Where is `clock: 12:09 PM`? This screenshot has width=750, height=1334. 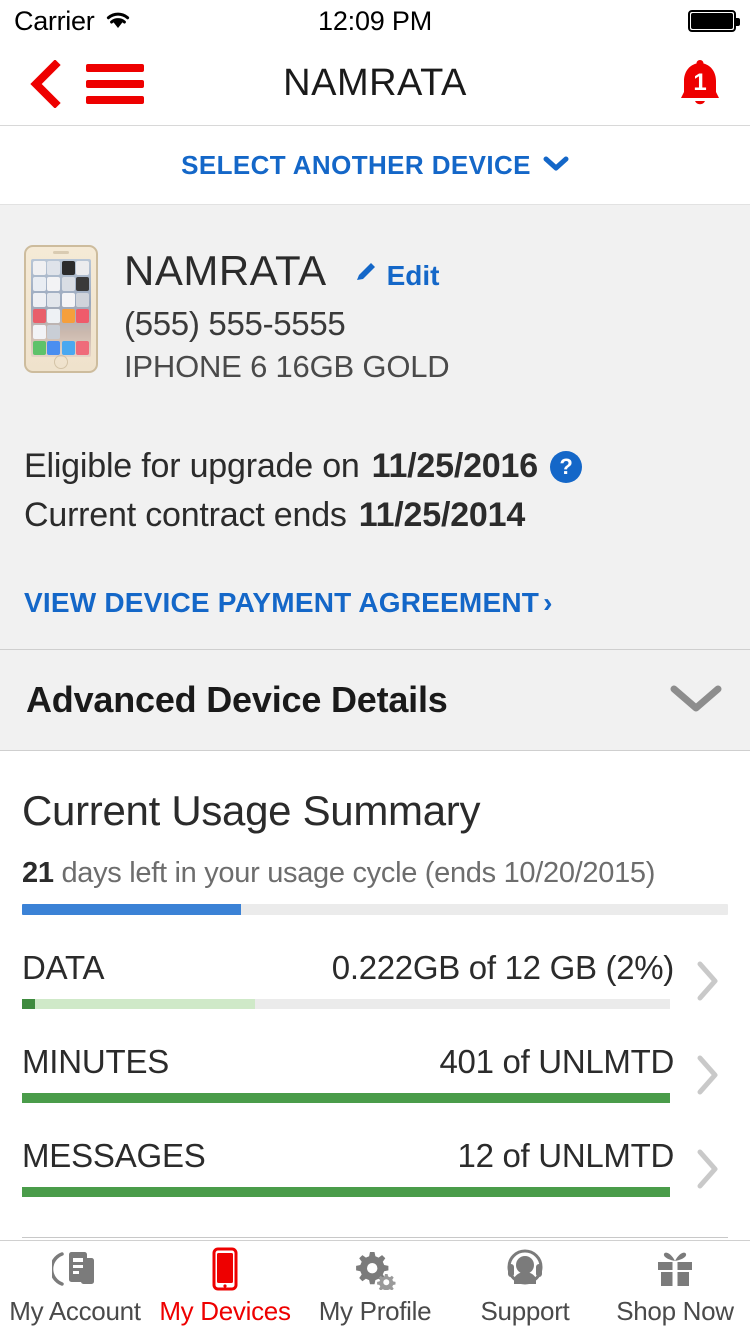 clock: 12:09 PM is located at coordinates (375, 20).